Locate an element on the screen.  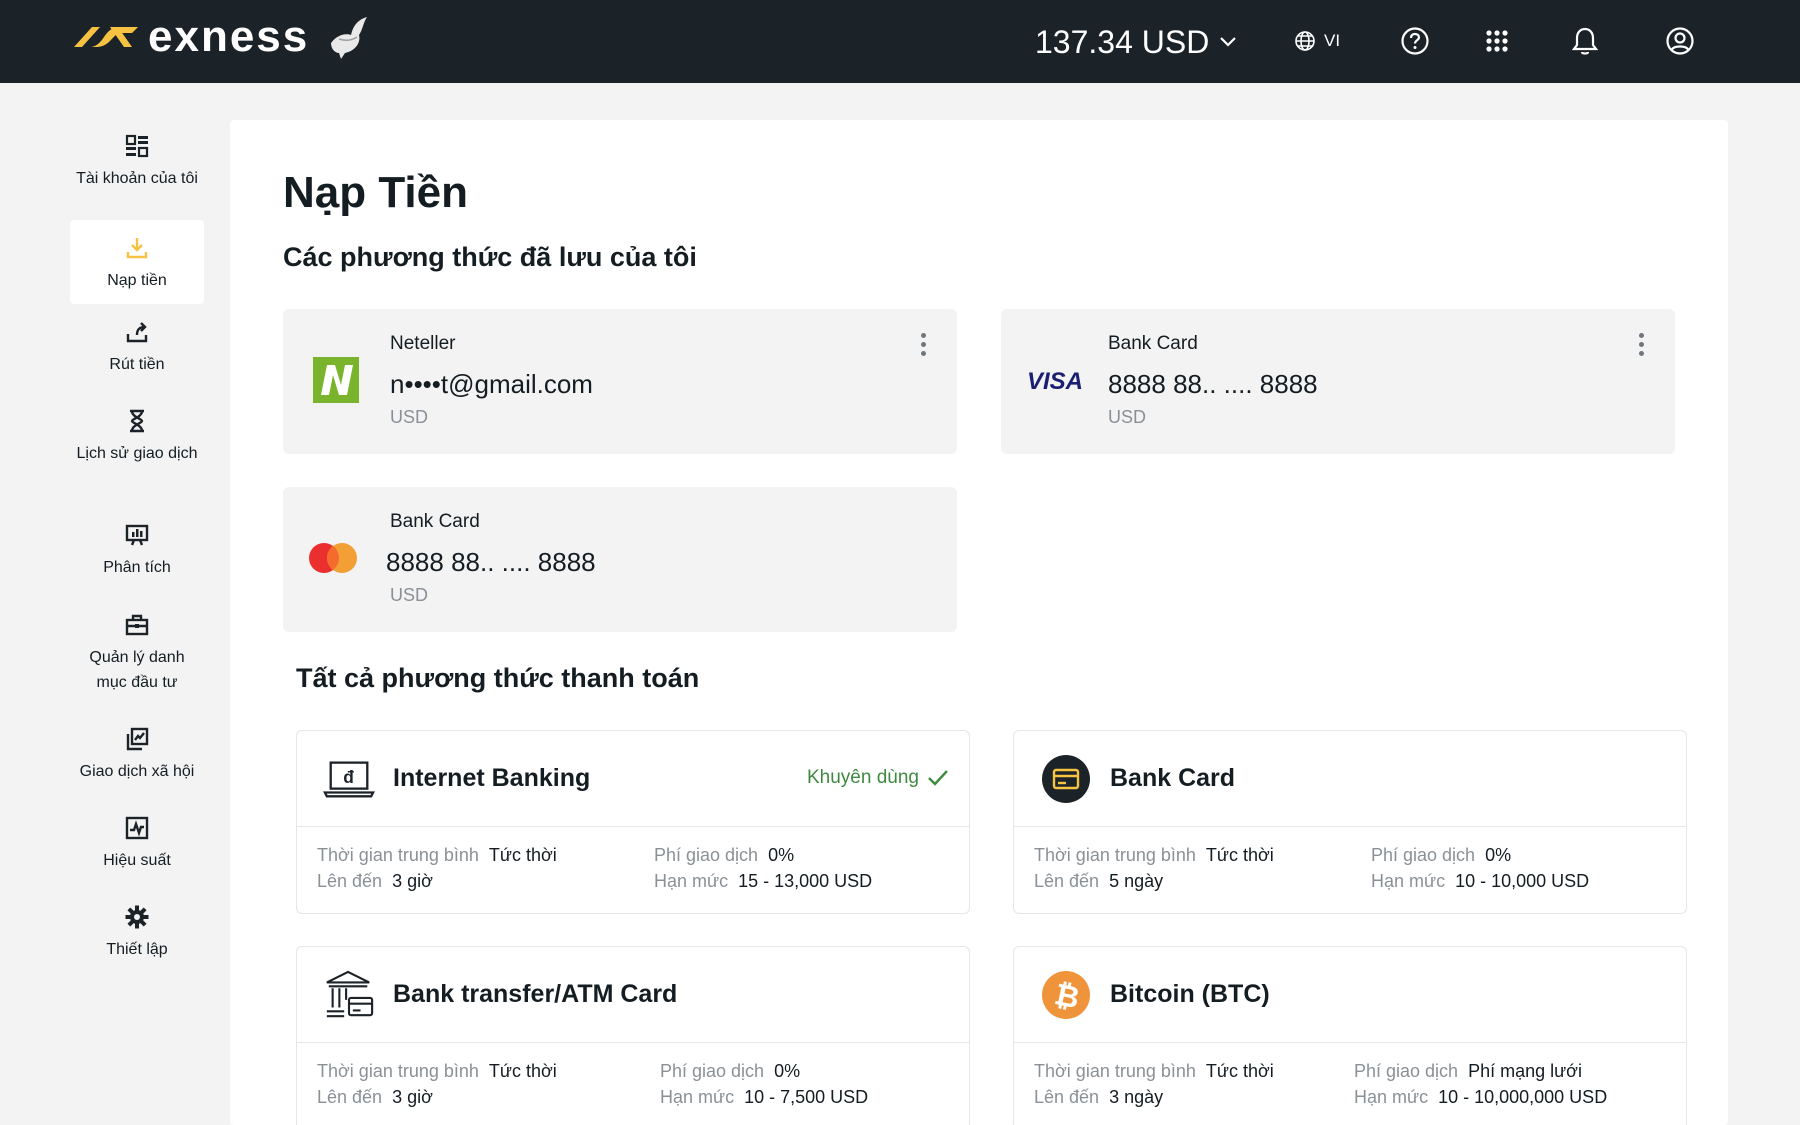
saved-method-visa-card: VISA Bank Card 8888 88.. .... 8888 USD is located at coordinates (1338, 381).